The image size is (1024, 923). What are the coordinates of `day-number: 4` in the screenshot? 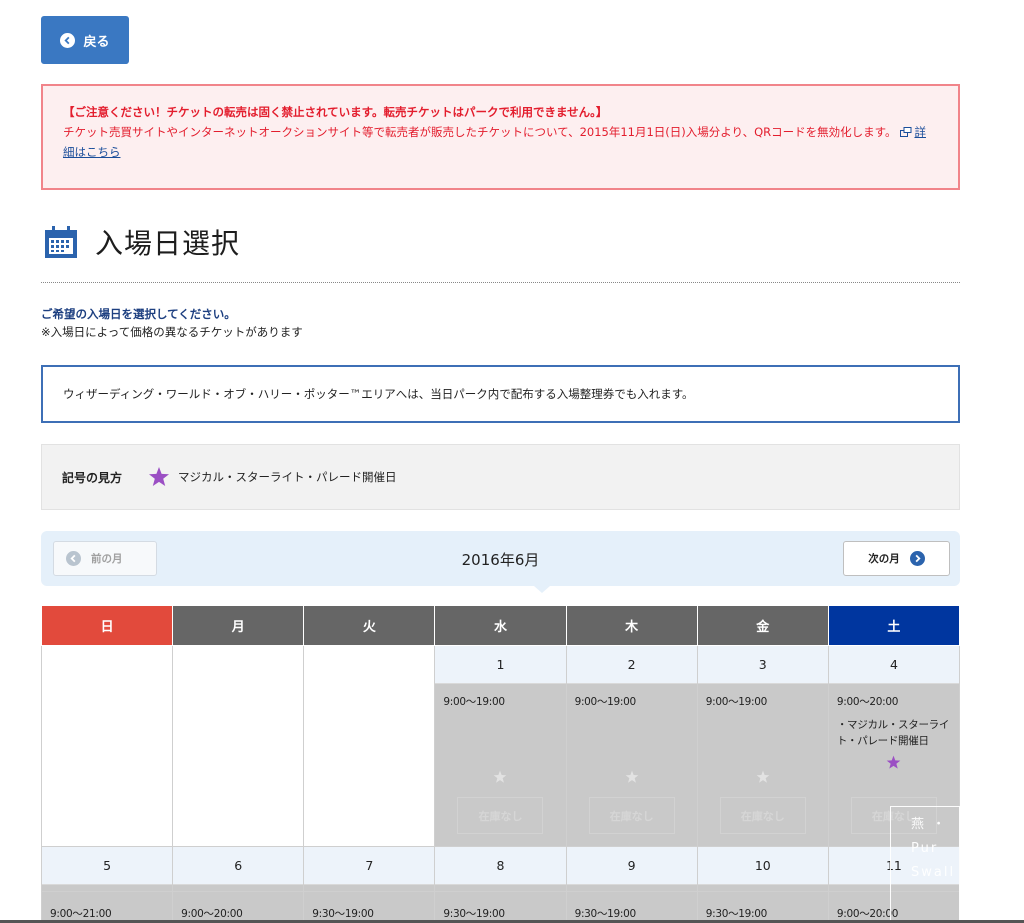 It's located at (893, 665).